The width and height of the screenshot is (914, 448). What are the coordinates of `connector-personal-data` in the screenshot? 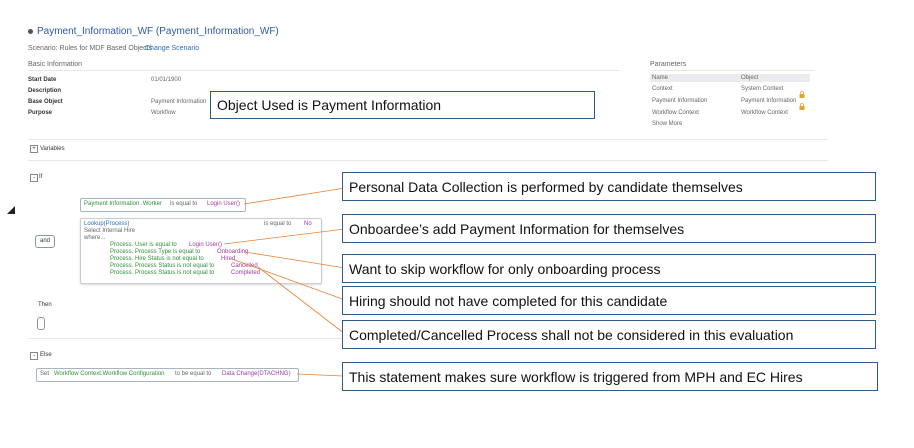 It's located at (294, 196).